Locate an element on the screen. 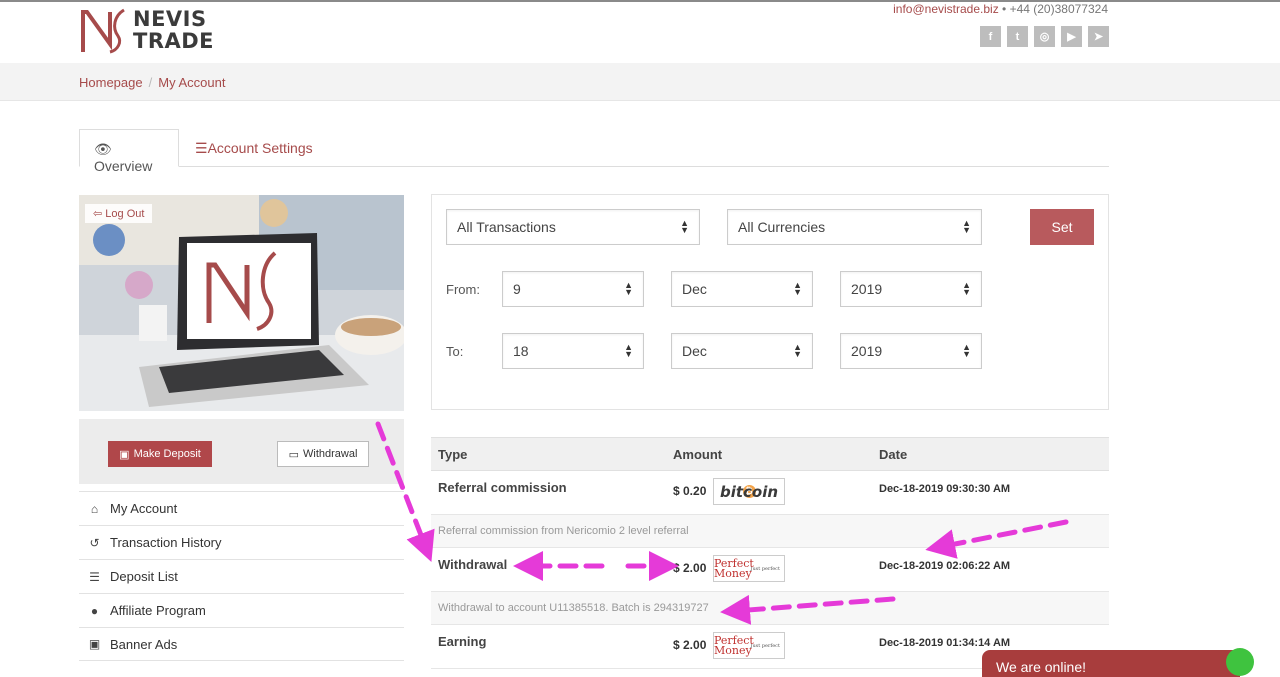 The height and width of the screenshot is (677, 1280). telegram-icon: ➤ is located at coordinates (1098, 36).